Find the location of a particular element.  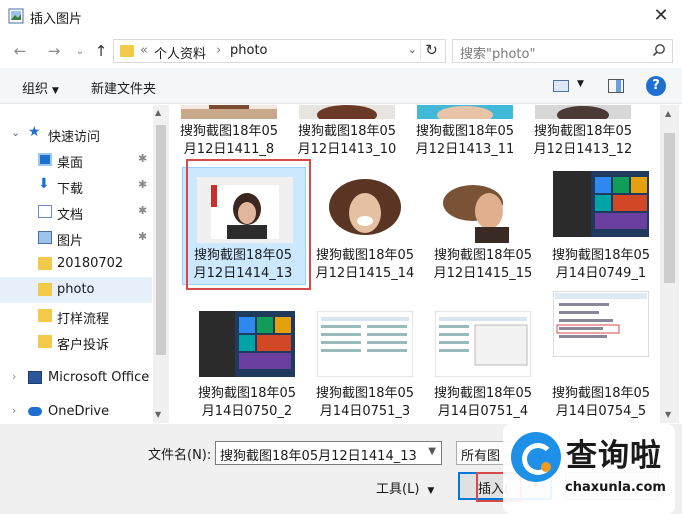

filename-field: 搜狗截图18年05月12日1414_13 ▼ is located at coordinates (328, 453).